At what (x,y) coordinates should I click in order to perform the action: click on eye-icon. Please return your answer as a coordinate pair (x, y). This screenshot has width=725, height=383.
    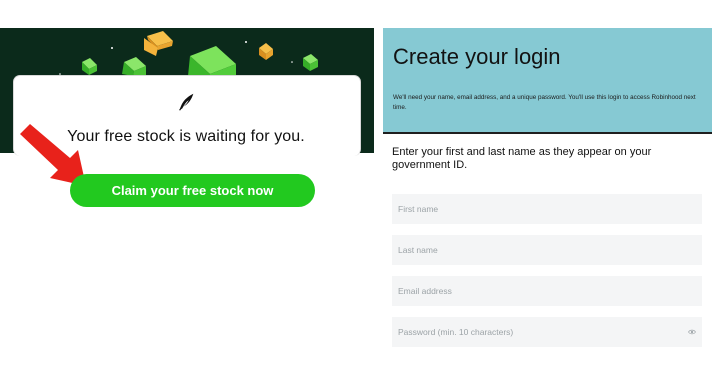
    Looking at the image, I should click on (692, 332).